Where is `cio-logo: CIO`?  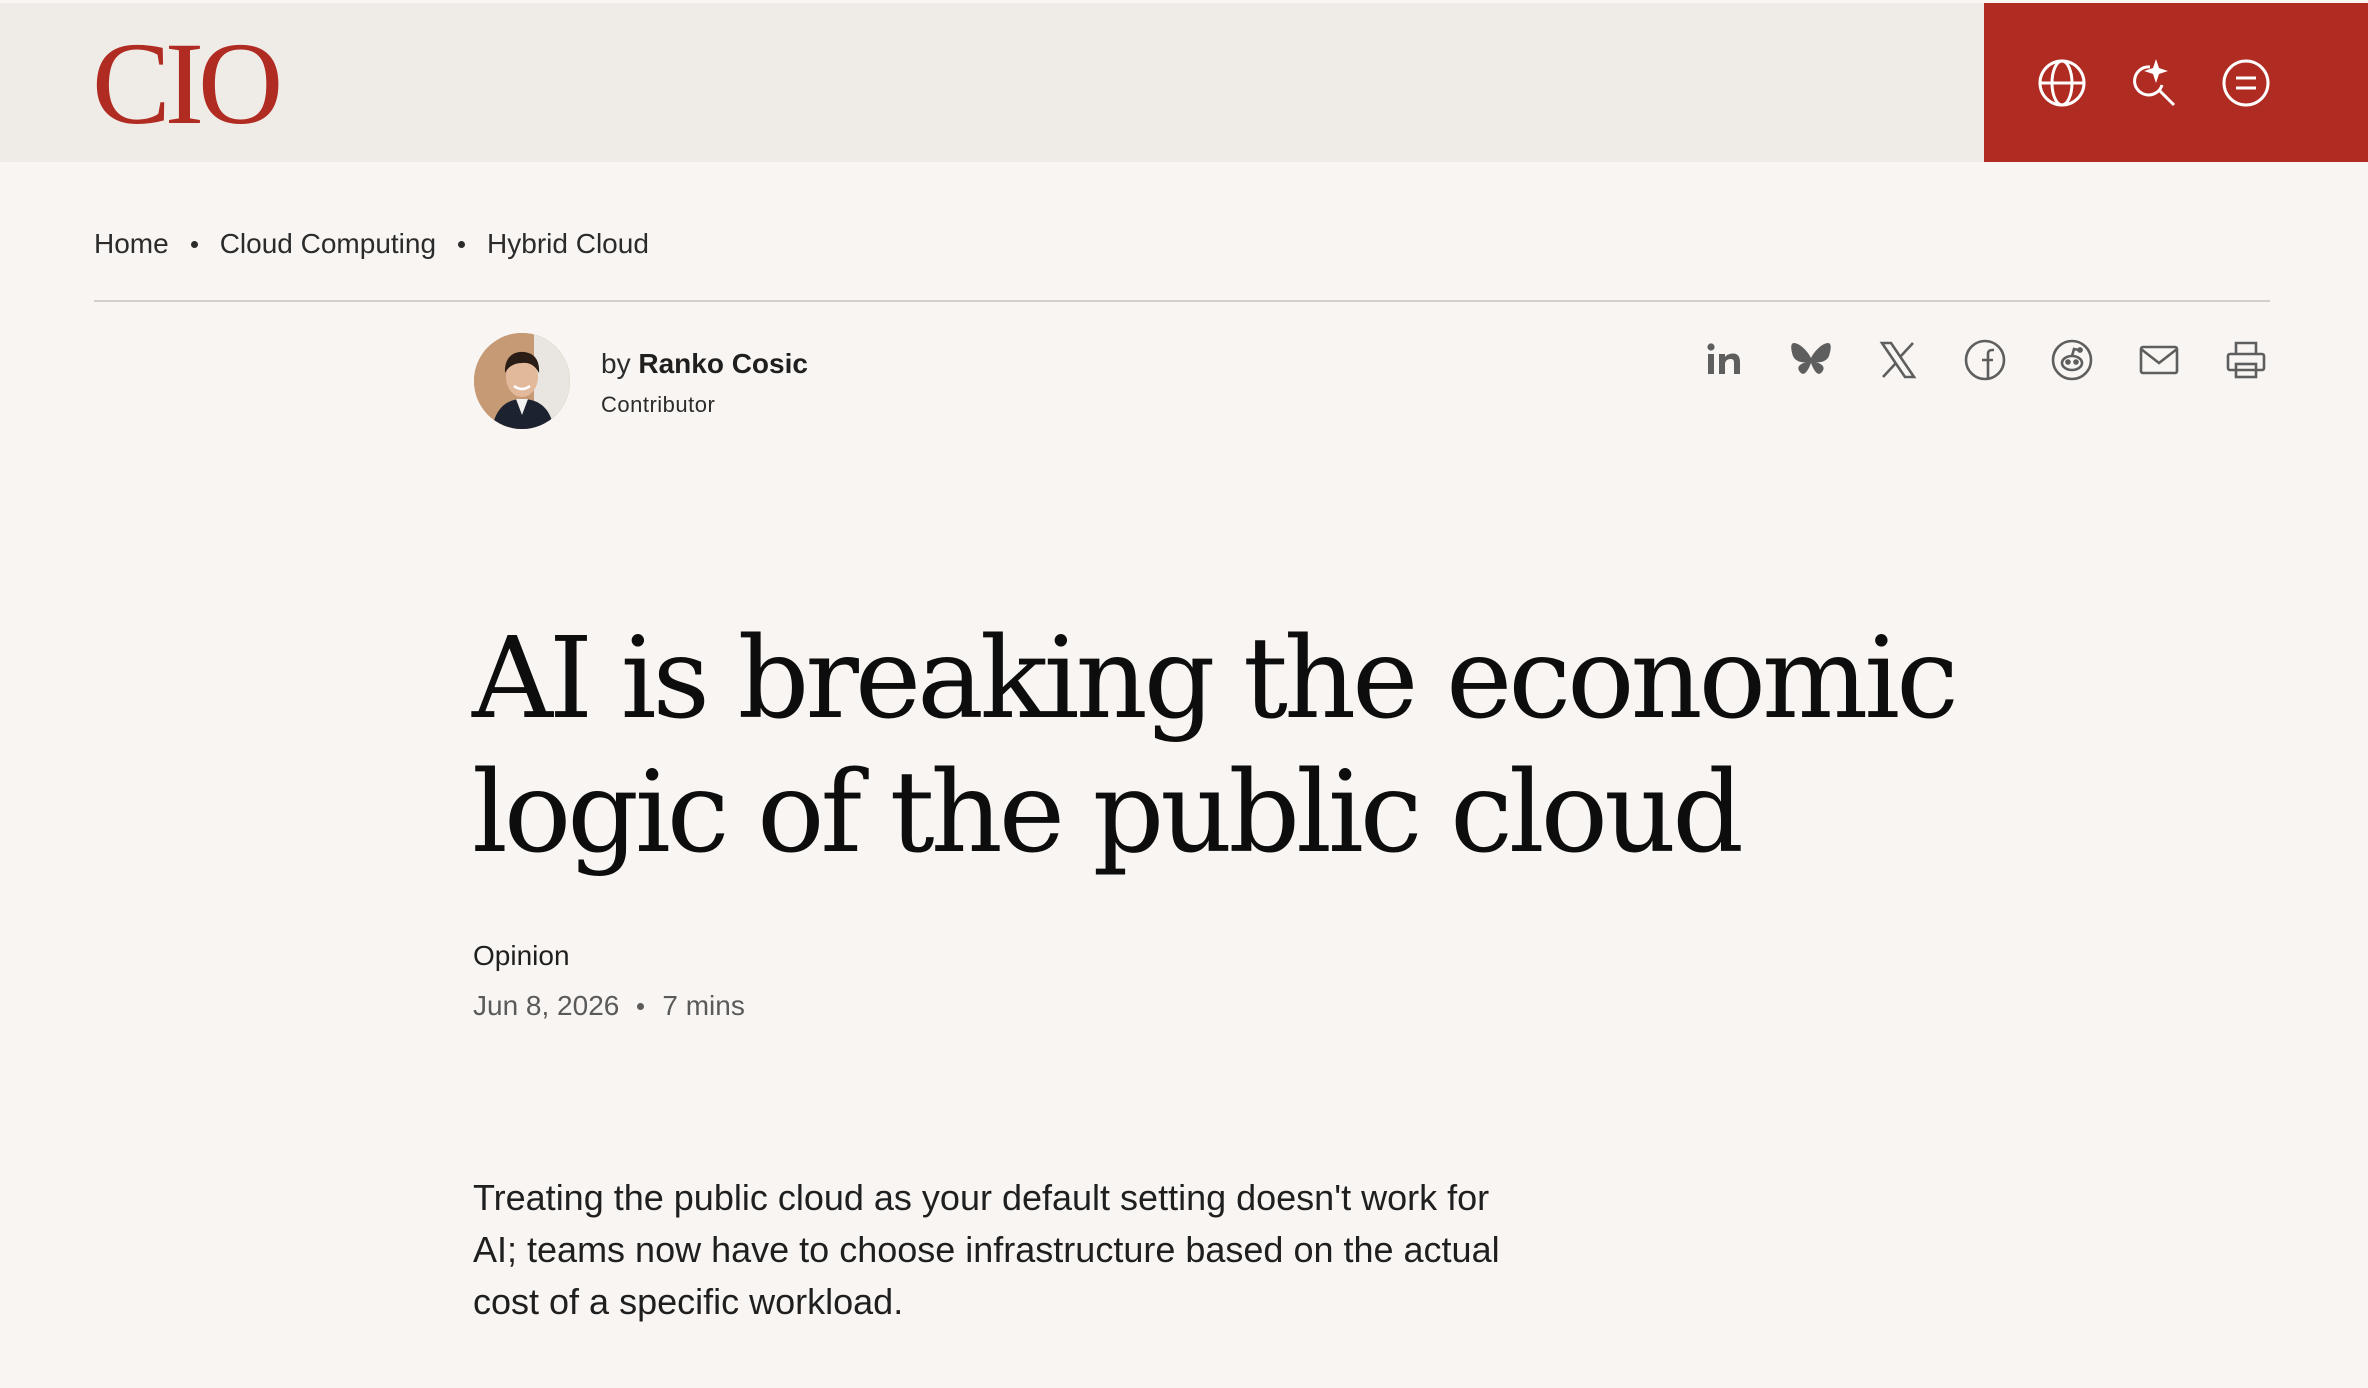
cio-logo: CIO is located at coordinates (187, 84).